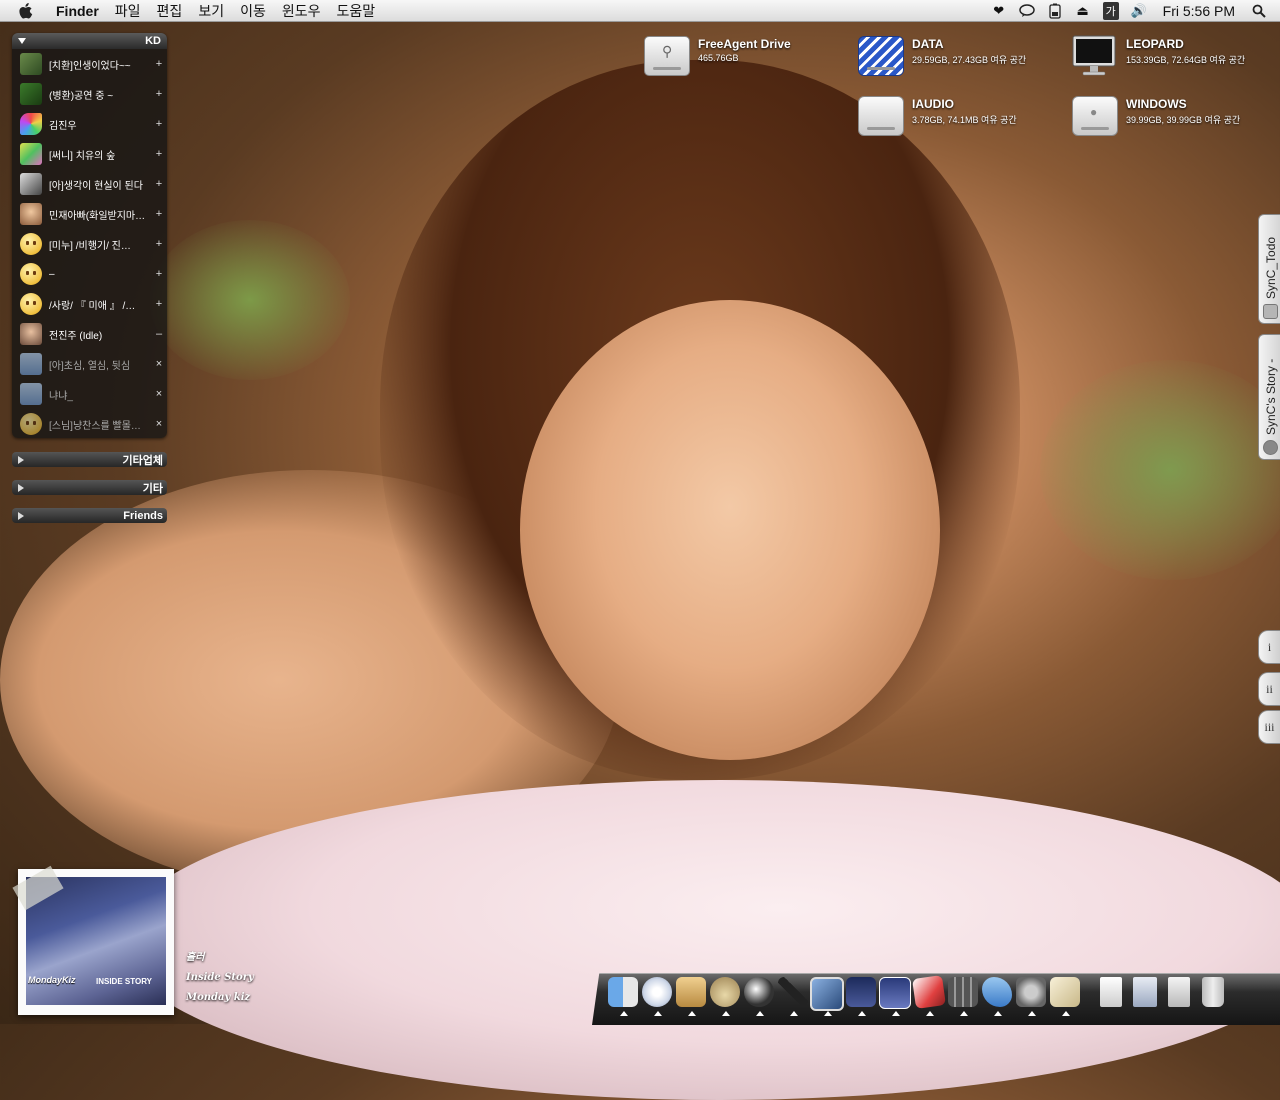  I want to click on input-method-icon: 가, so click(1111, 11).